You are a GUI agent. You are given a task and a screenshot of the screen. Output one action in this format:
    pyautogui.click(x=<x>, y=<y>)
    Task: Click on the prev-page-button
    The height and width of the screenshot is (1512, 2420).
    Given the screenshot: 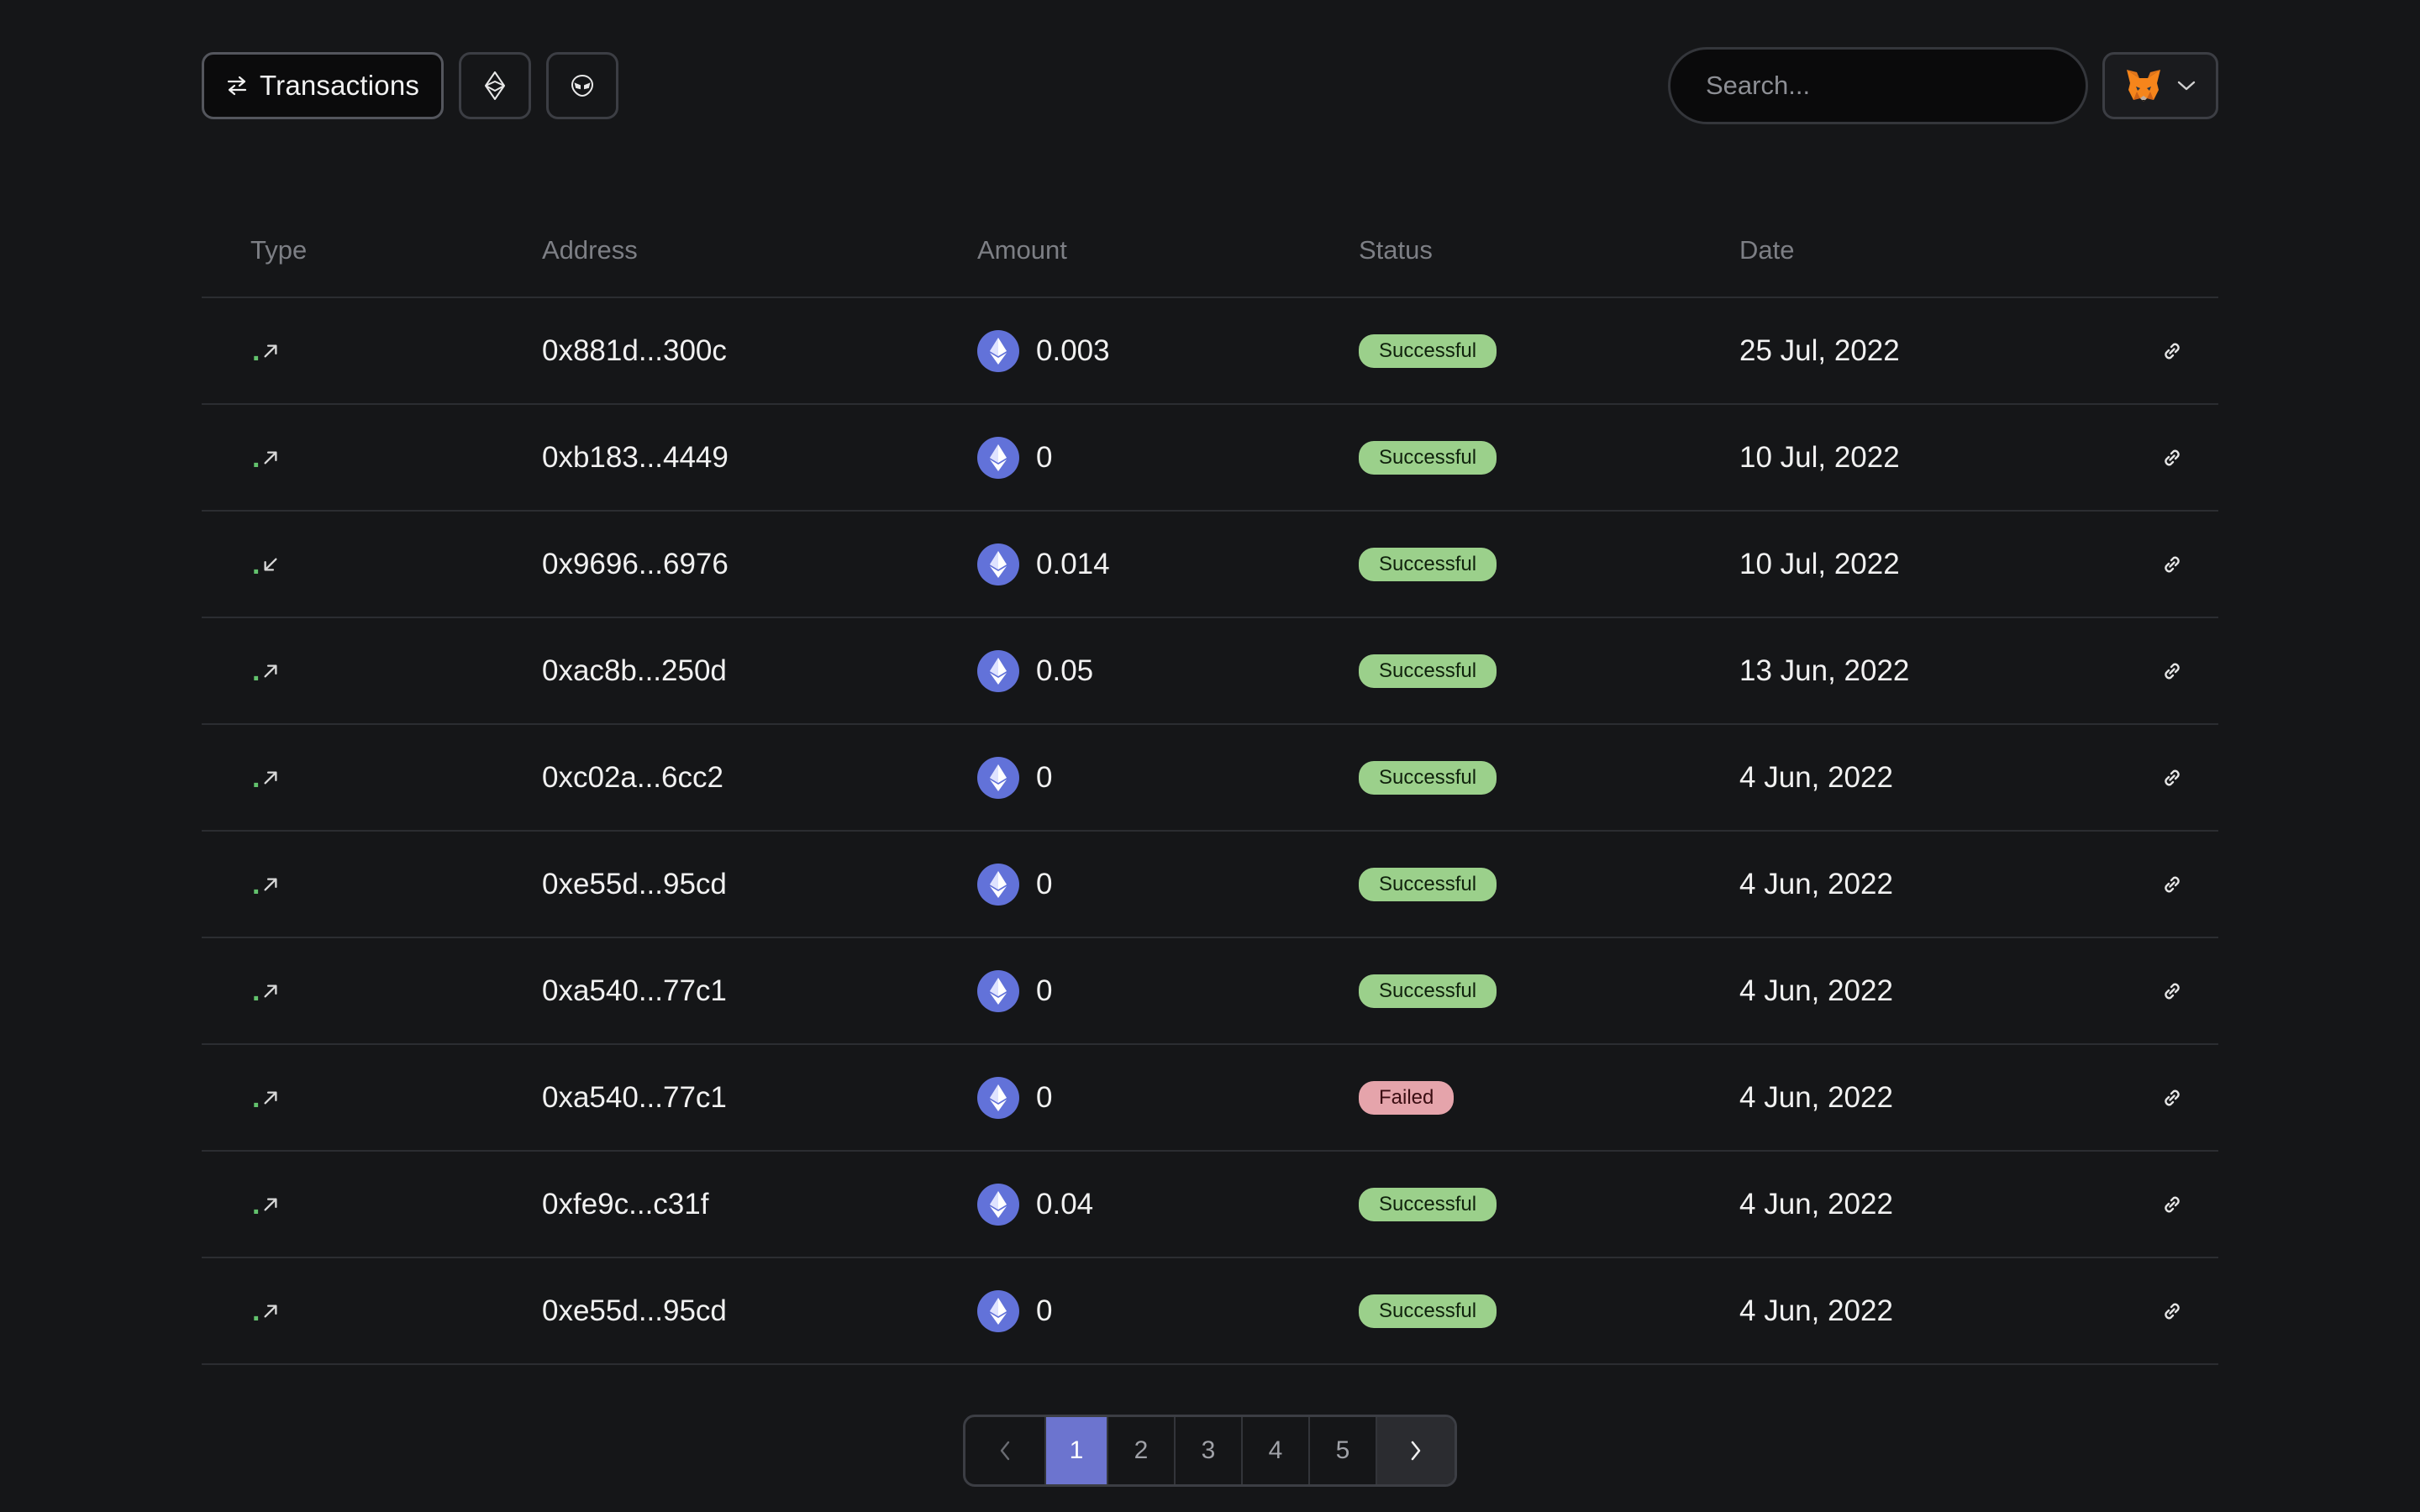 What is the action you would take?
    pyautogui.click(x=1005, y=1450)
    